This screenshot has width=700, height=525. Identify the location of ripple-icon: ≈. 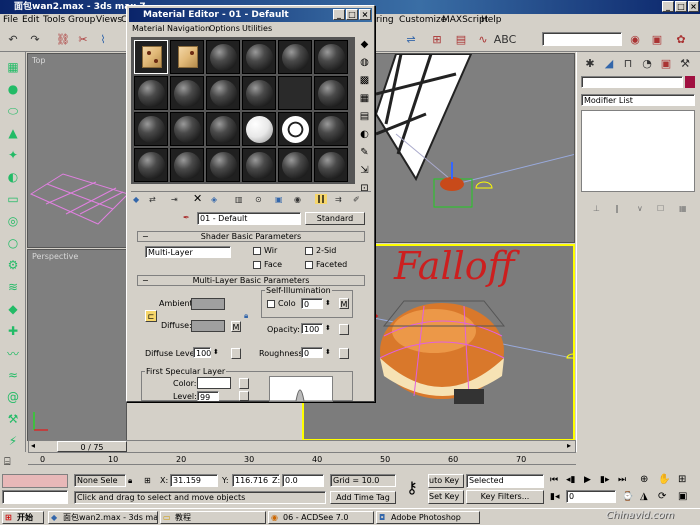
(13, 375).